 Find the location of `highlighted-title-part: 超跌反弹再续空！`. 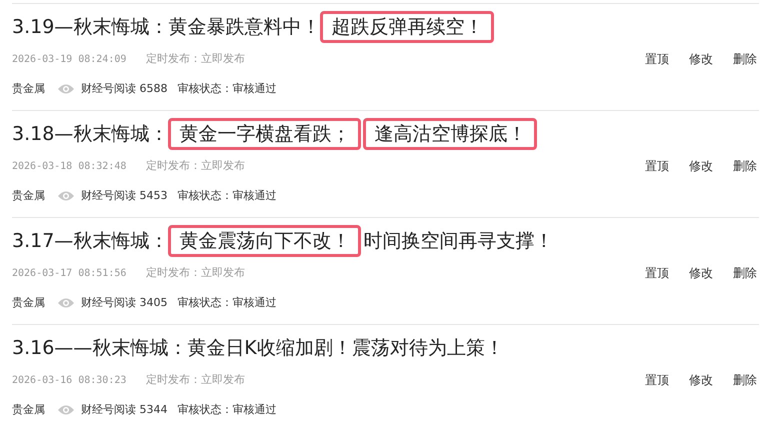

highlighted-title-part: 超跌反弹再续空！ is located at coordinates (407, 27).